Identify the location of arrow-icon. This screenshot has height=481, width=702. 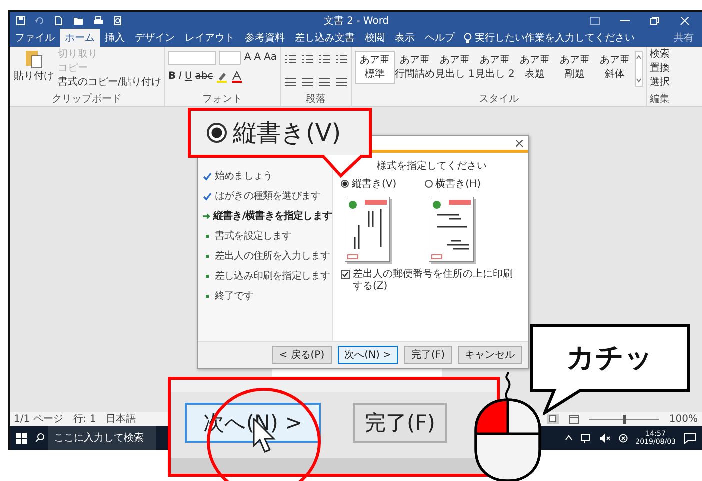
(207, 216).